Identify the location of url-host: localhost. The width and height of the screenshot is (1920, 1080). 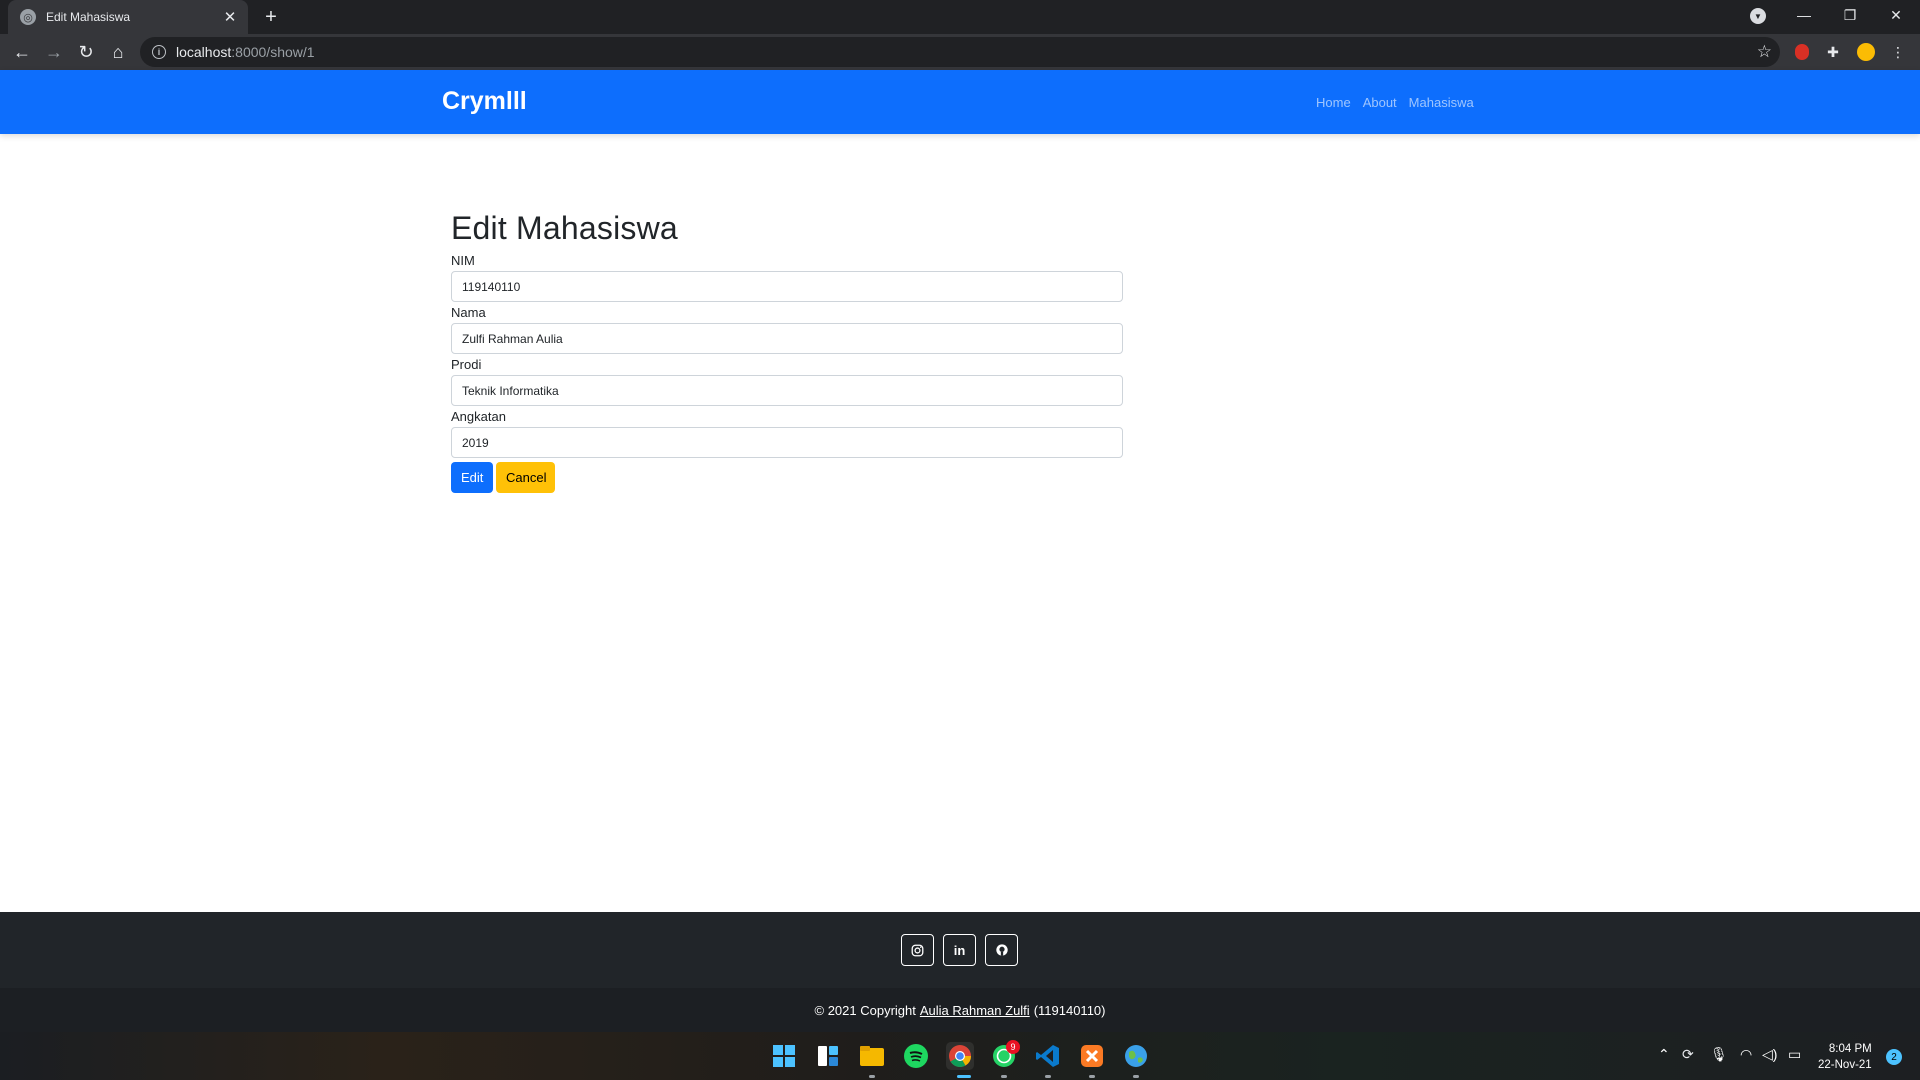
(204, 52).